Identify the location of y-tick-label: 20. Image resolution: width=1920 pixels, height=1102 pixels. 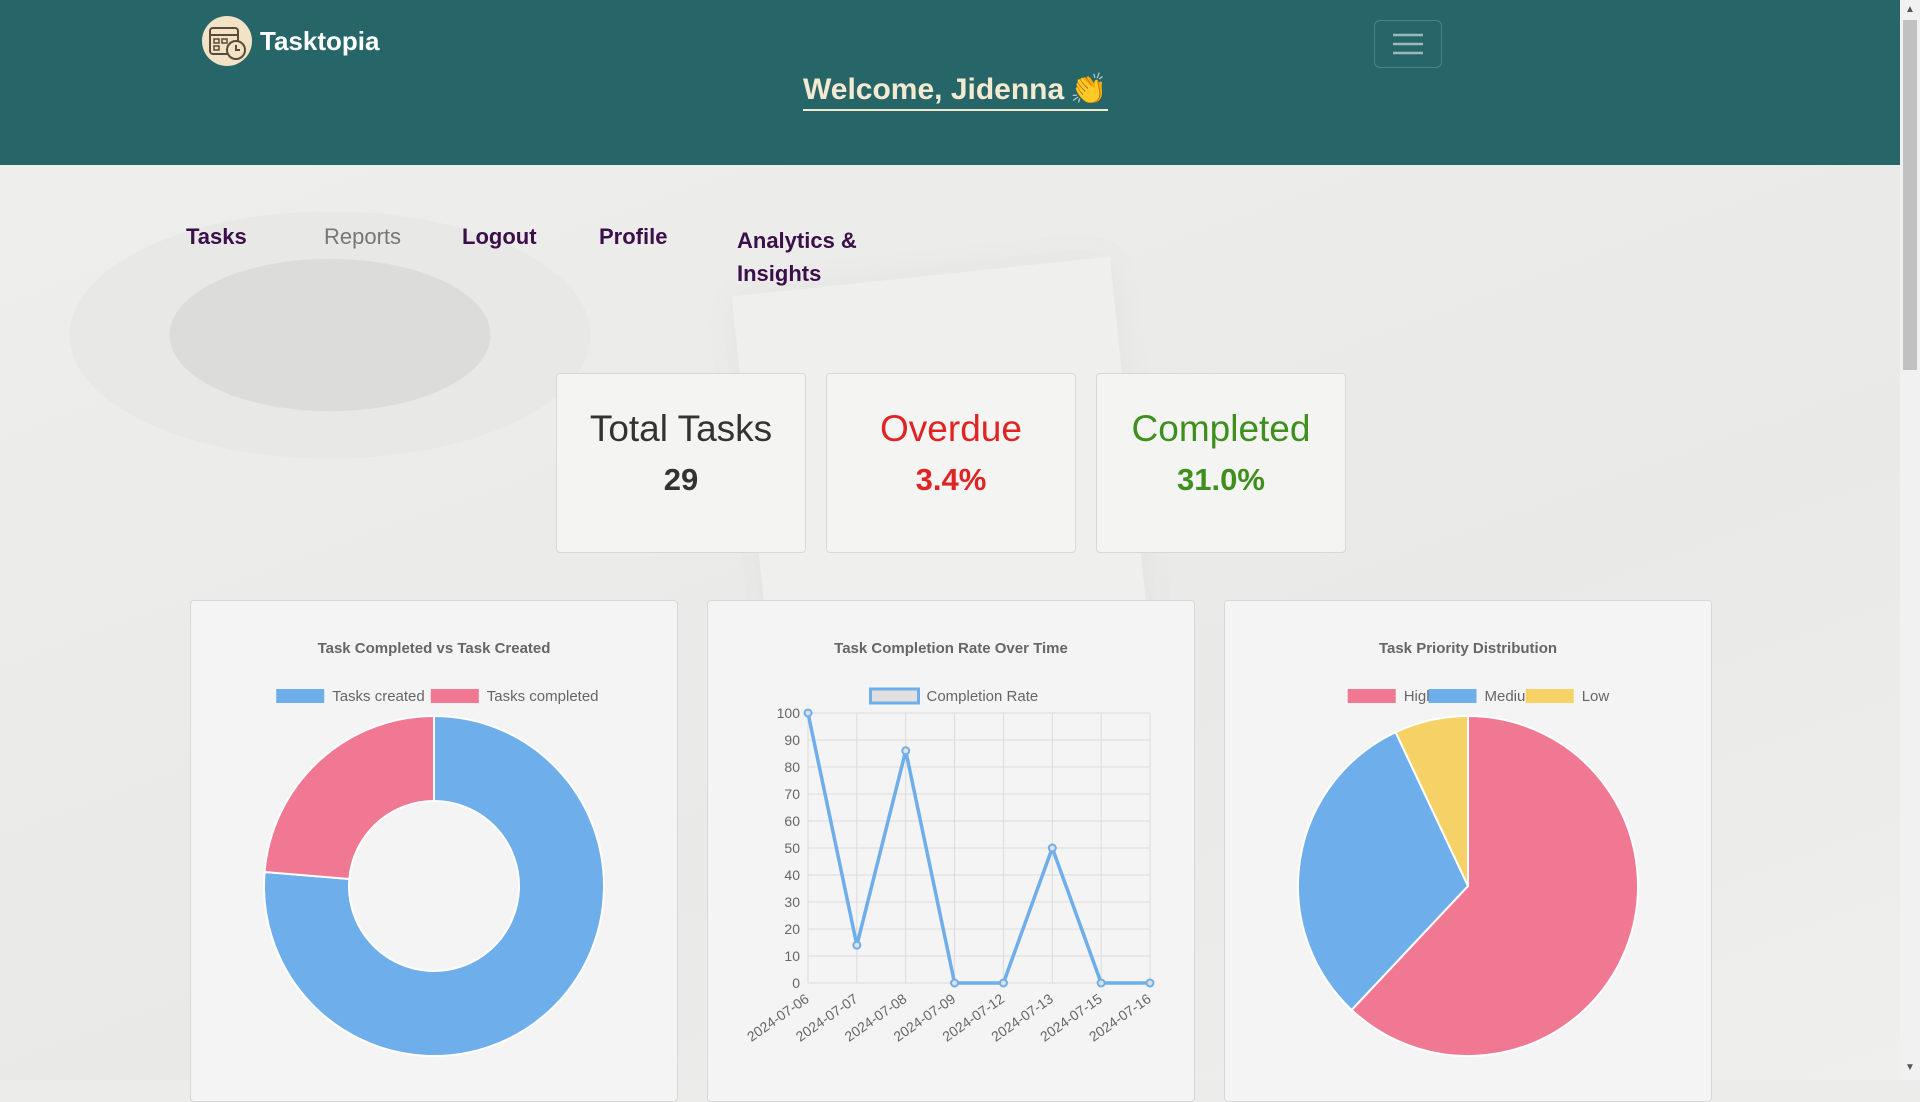
(792, 929).